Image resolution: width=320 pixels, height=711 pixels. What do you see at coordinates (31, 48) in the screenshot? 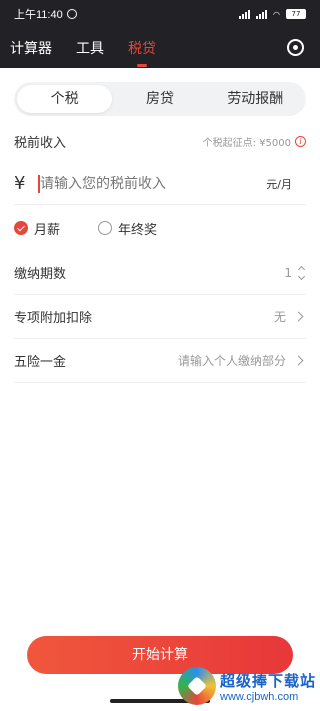
I see `tab-calculator: 计算器` at bounding box center [31, 48].